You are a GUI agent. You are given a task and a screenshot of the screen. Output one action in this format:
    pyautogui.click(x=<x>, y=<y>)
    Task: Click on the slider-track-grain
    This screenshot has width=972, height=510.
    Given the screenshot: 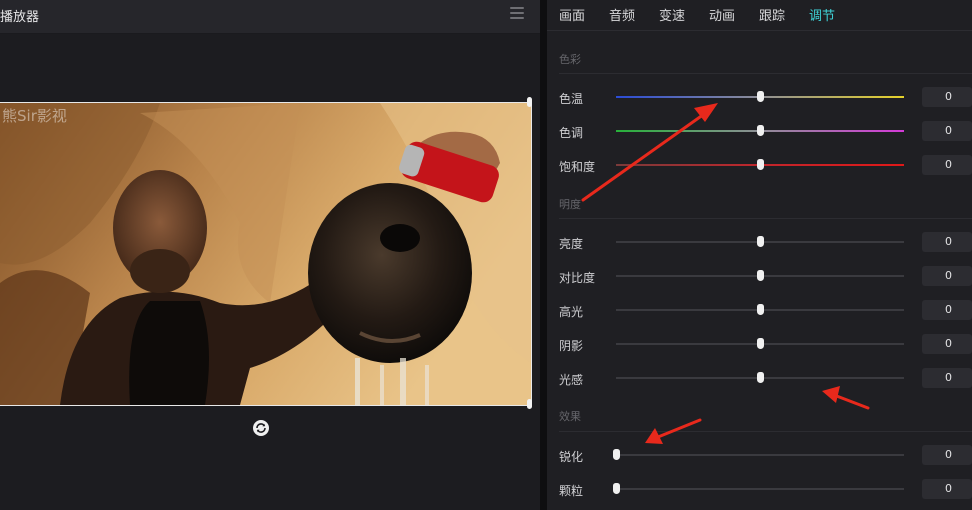 What is the action you would take?
    pyautogui.click(x=760, y=489)
    